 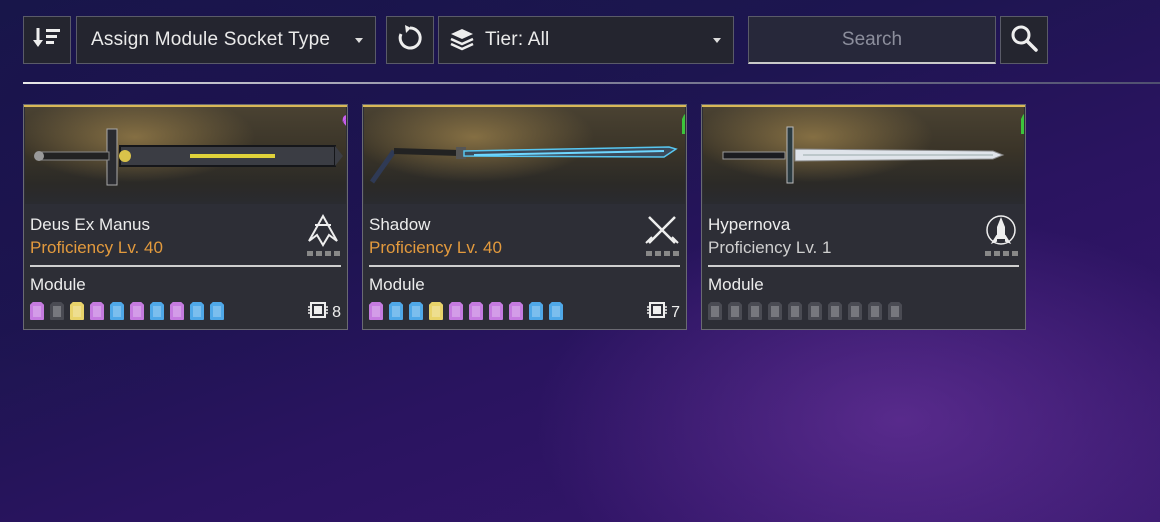 I want to click on weapon-card: Shadow Proficiency Lv. 40 Module 7, so click(x=524, y=217).